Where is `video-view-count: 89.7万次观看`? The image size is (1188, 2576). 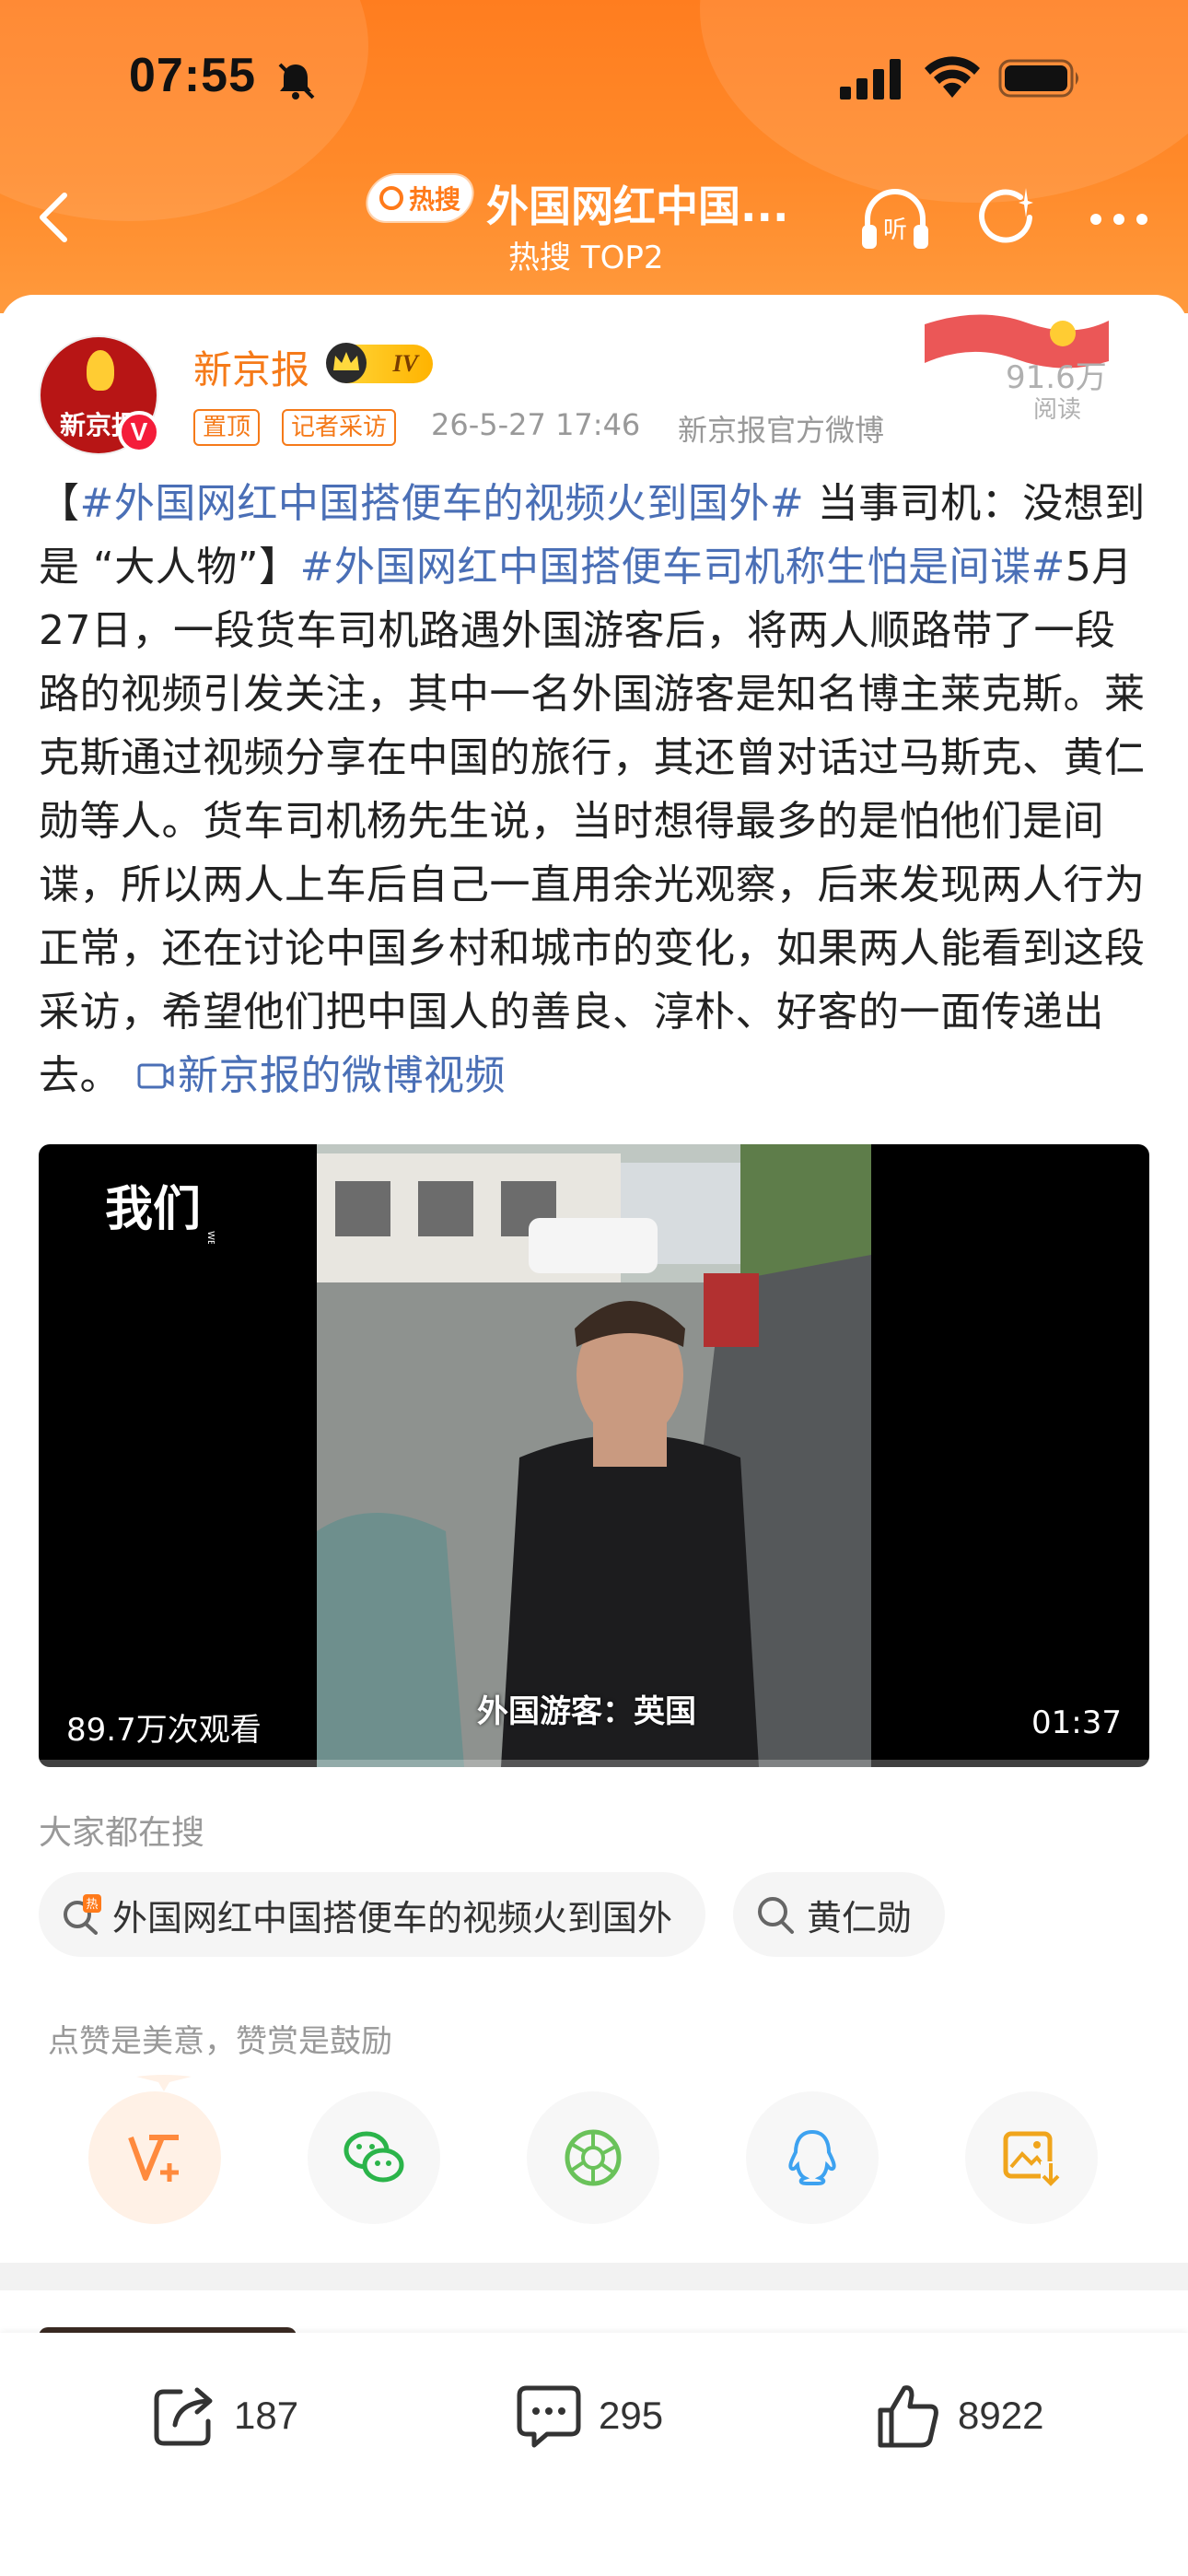
video-view-count: 89.7万次观看 is located at coordinates (164, 1730).